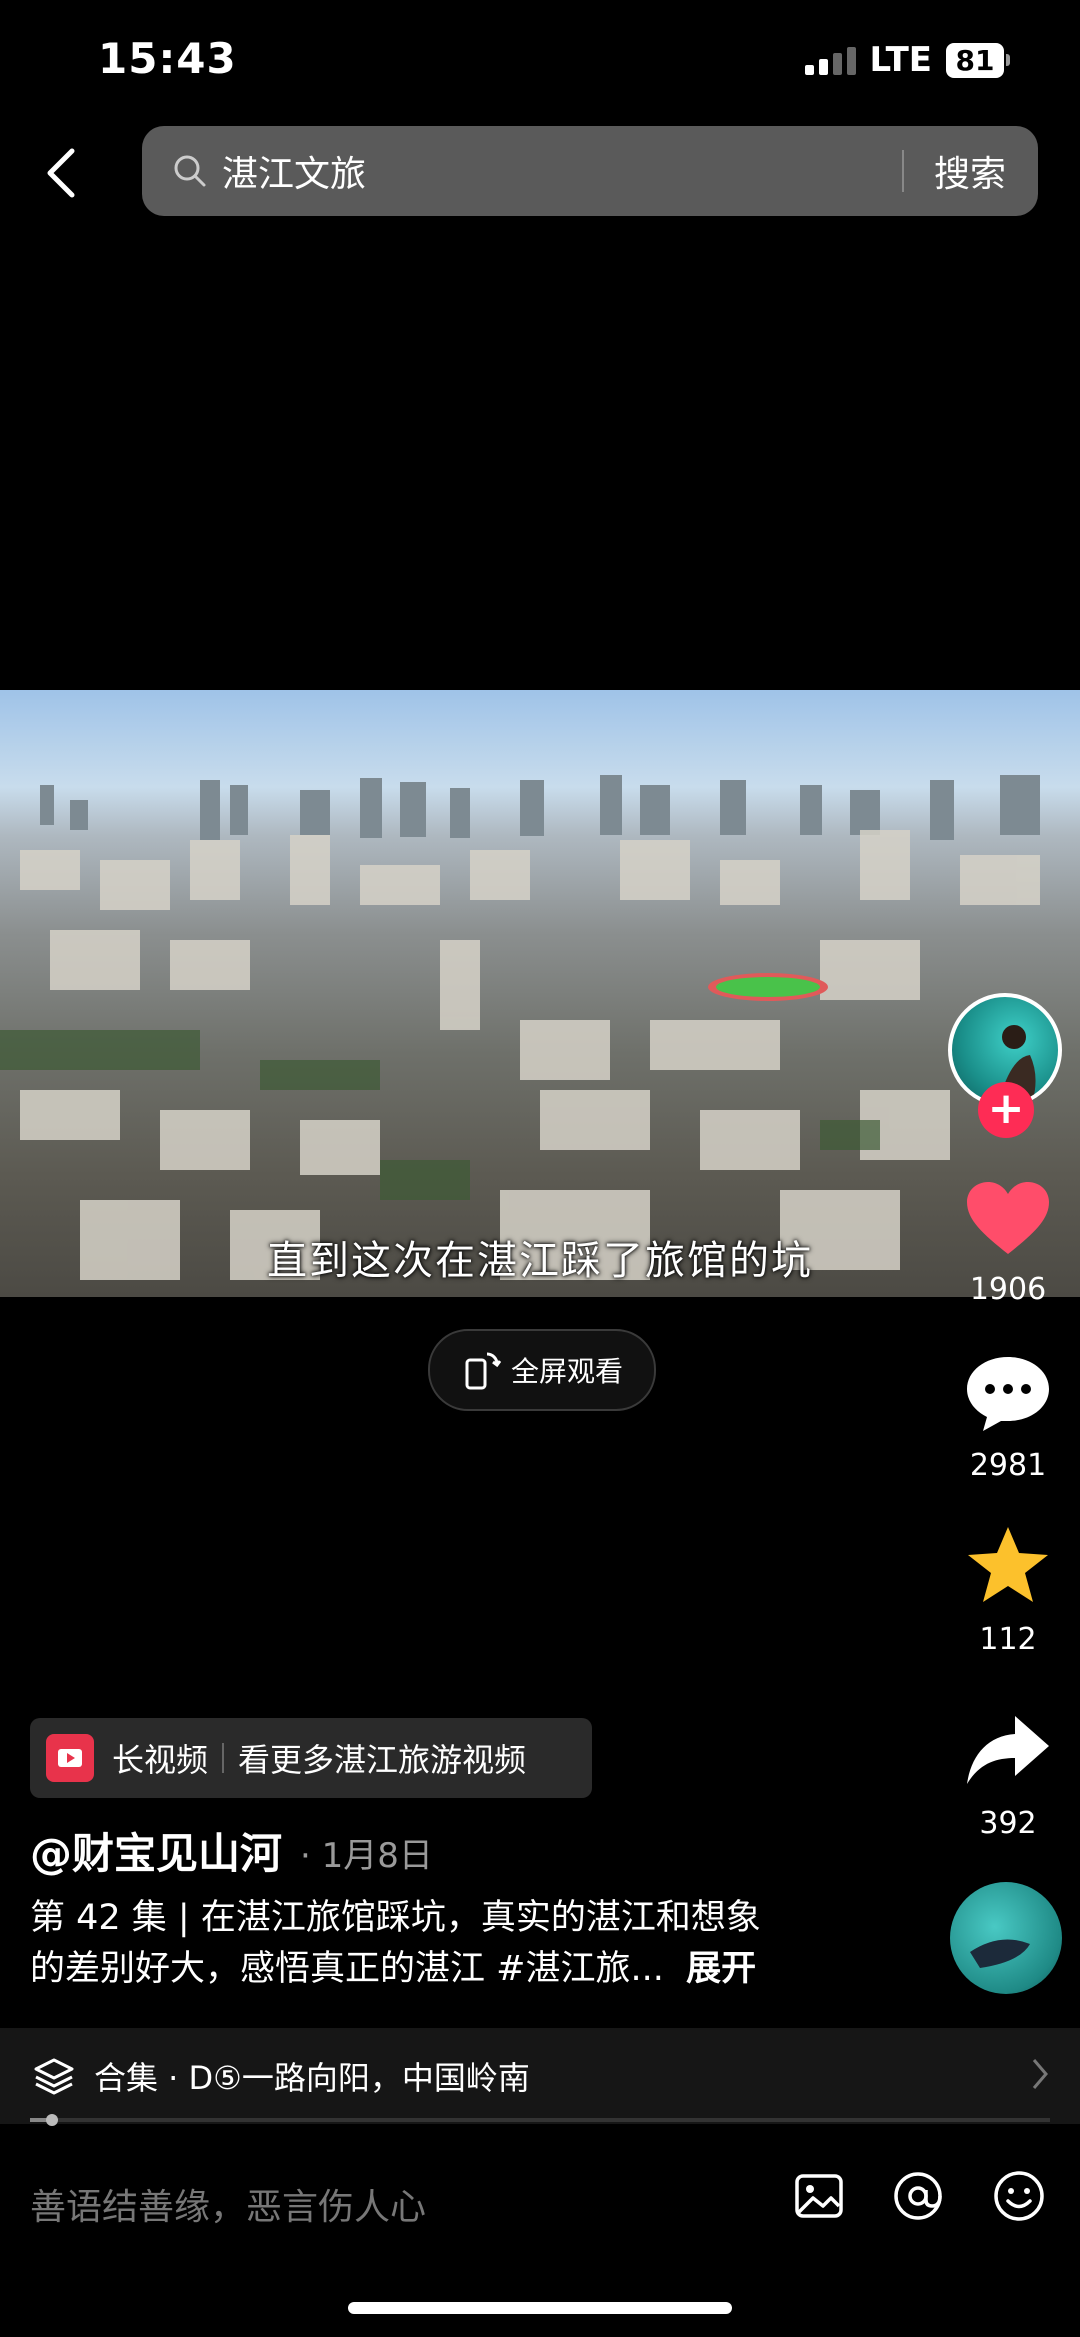 The width and height of the screenshot is (1080, 2337). What do you see at coordinates (167, 58) in the screenshot?
I see `status-time: 15:43` at bounding box center [167, 58].